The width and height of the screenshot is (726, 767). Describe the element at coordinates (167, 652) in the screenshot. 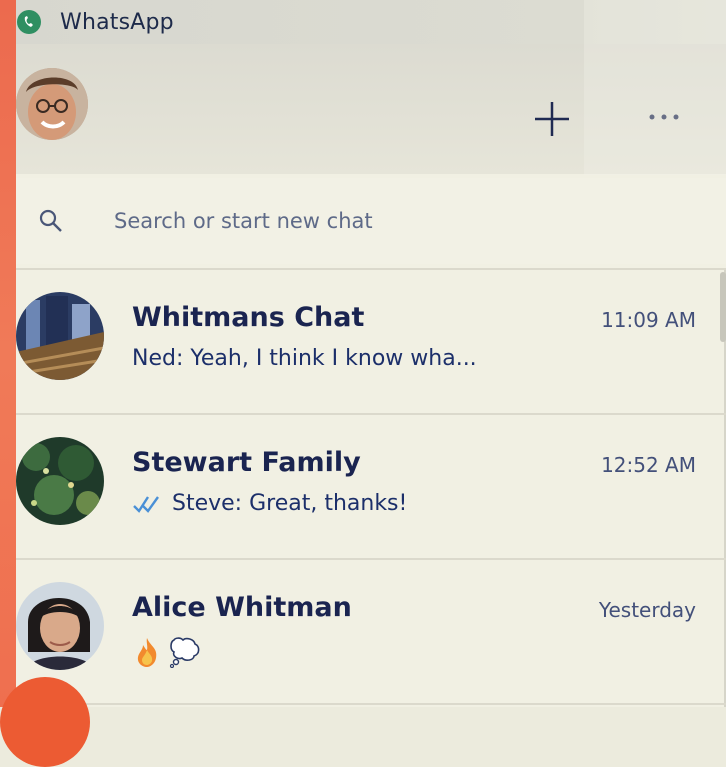

I see `chat-preview` at that location.